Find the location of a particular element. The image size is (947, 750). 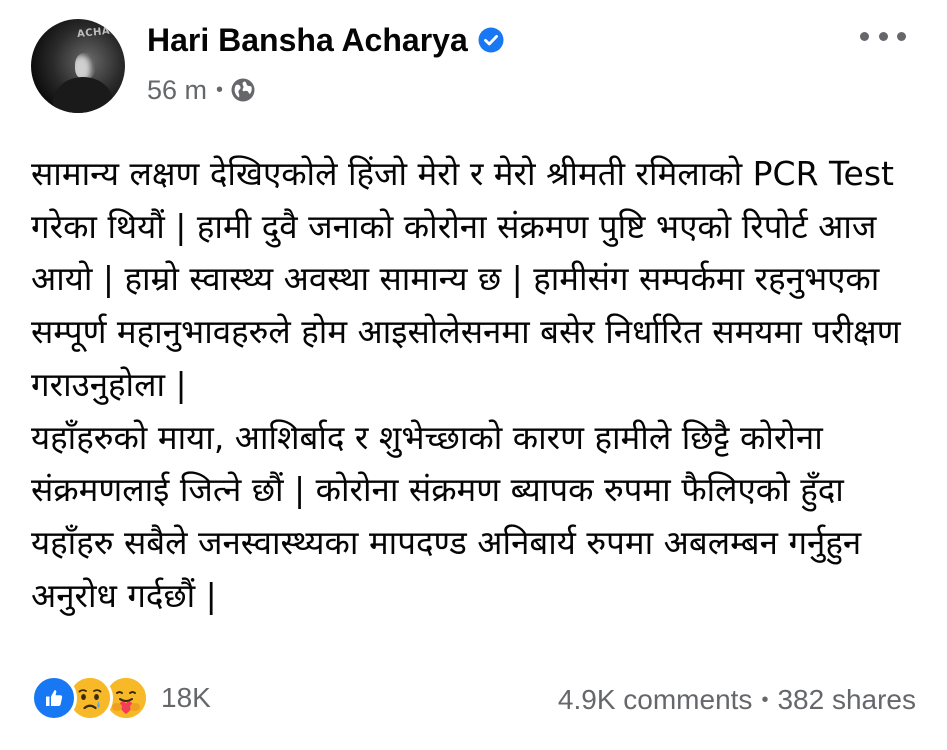

reactions-summary: 18K is located at coordinates (121, 698).